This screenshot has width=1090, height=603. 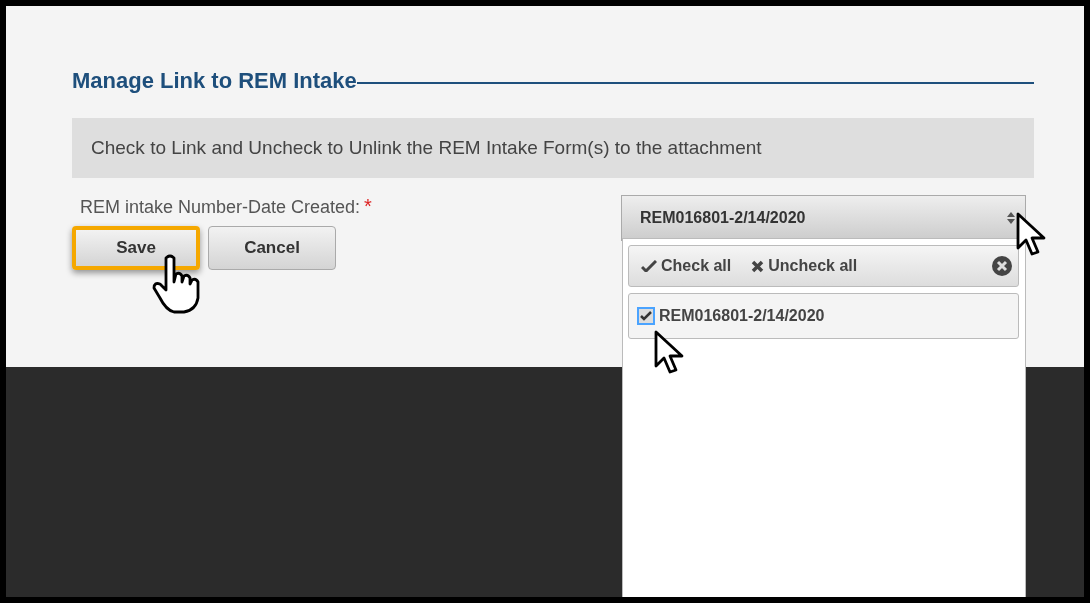 What do you see at coordinates (686, 266) in the screenshot?
I see `check-all-link: Check all` at bounding box center [686, 266].